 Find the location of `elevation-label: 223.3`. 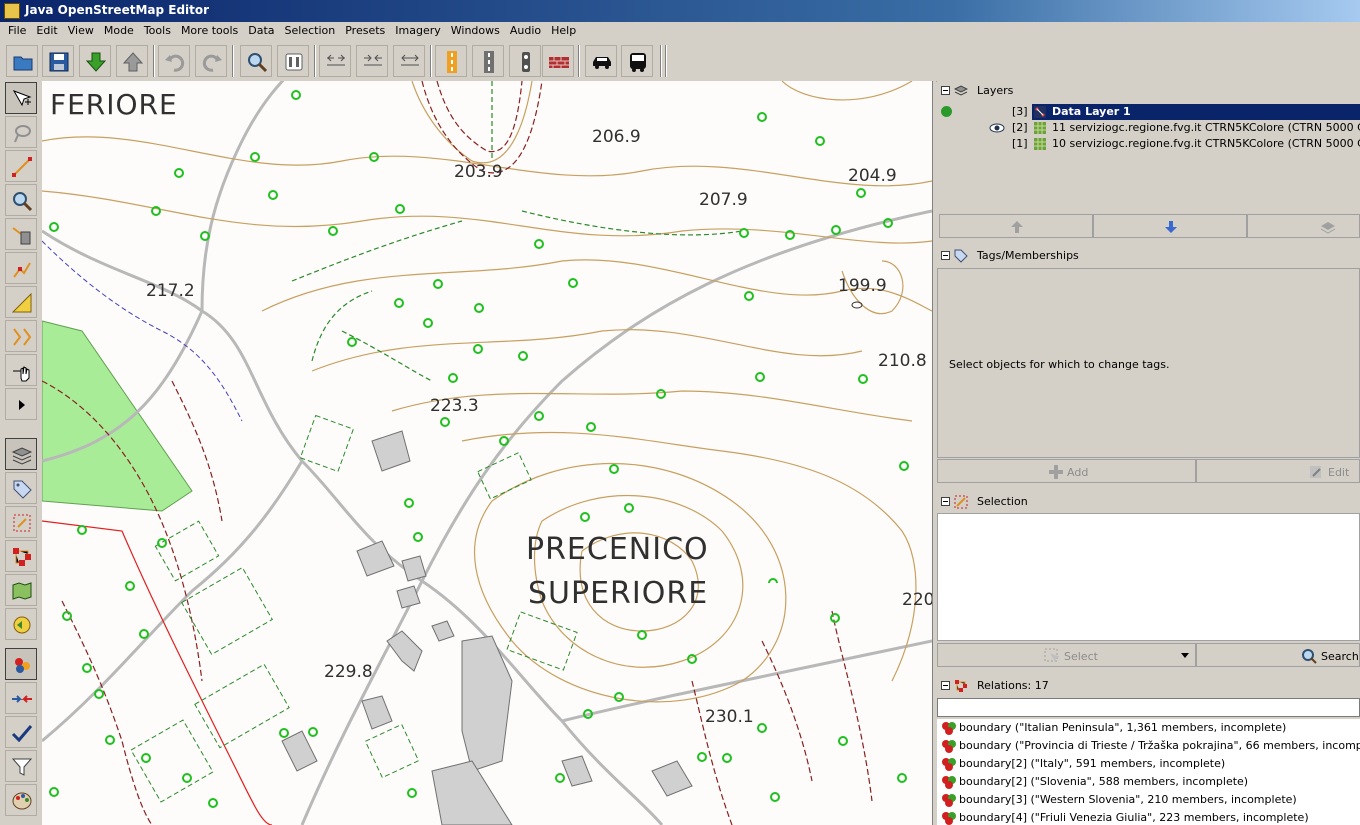

elevation-label: 223.3 is located at coordinates (454, 406).